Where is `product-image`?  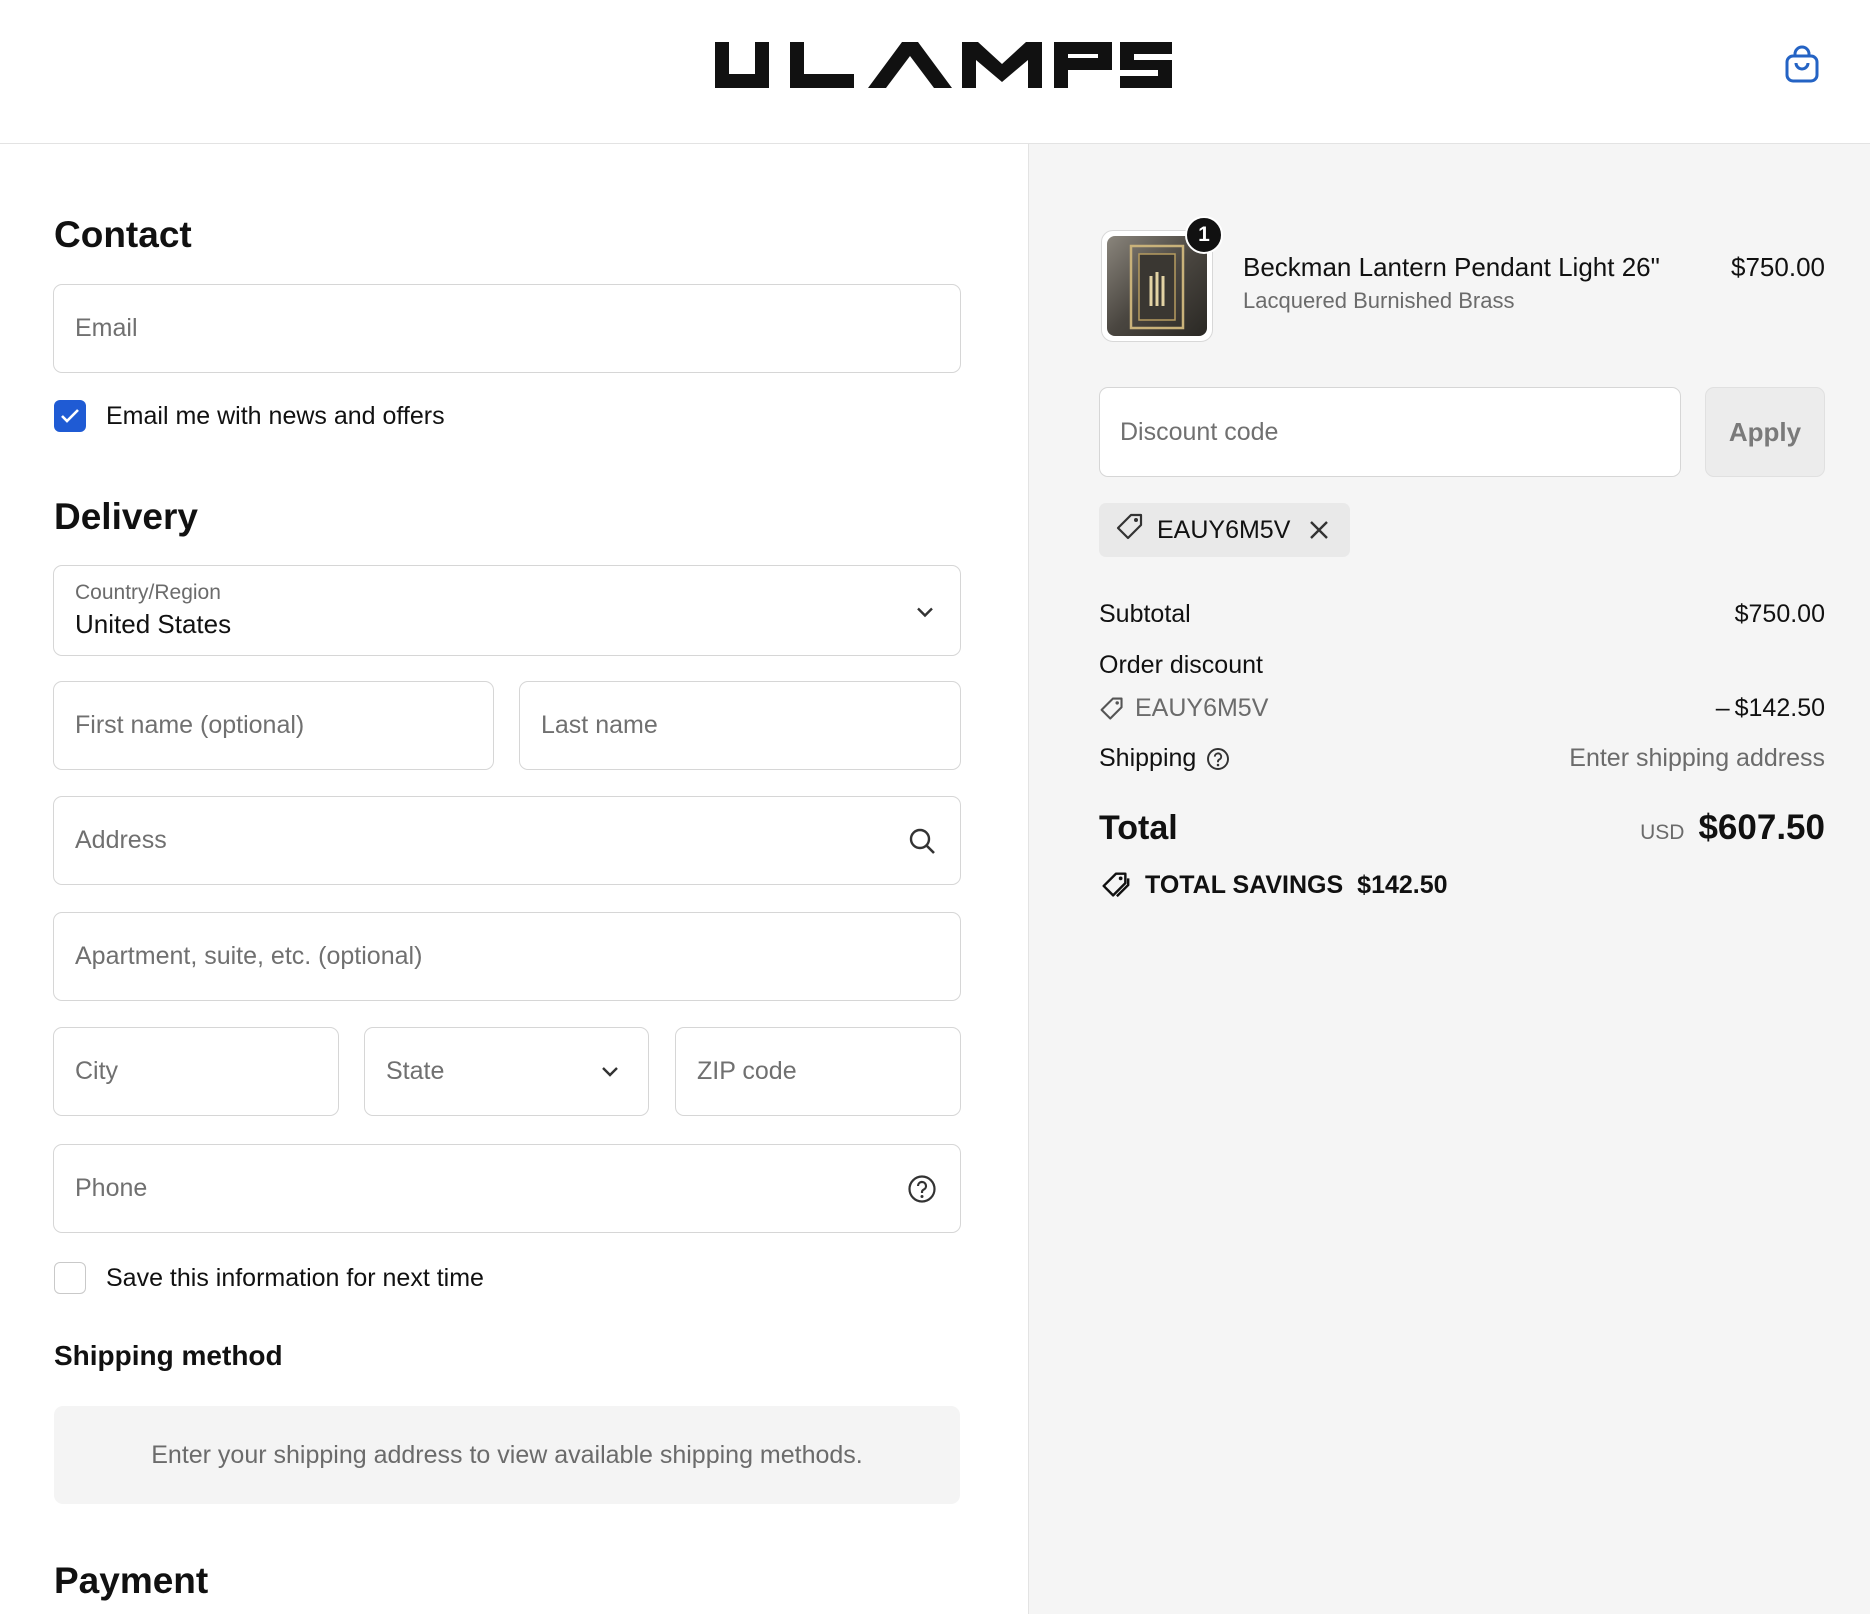
product-image is located at coordinates (1157, 286).